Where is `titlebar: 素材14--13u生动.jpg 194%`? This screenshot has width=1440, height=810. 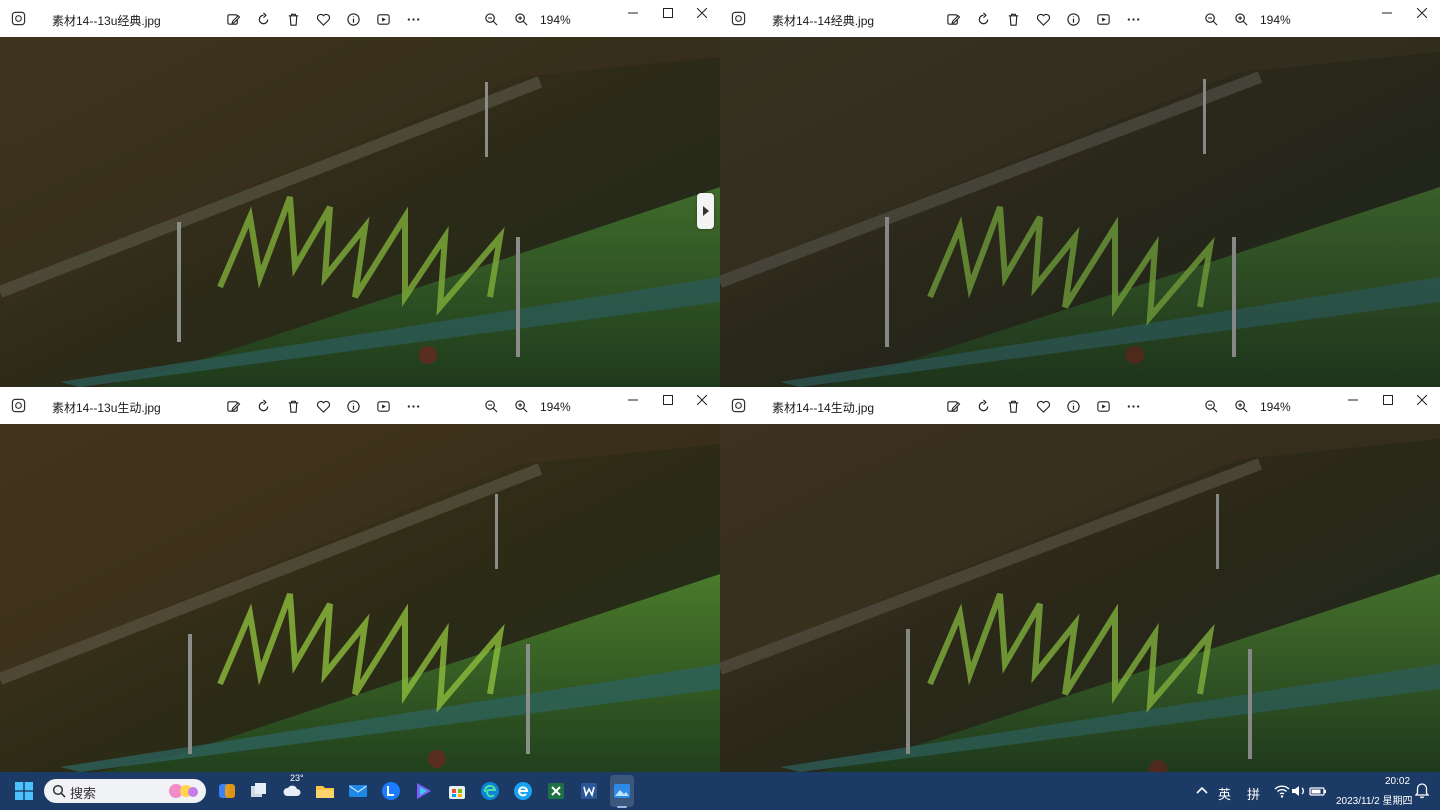
titlebar: 素材14--13u生动.jpg 194% is located at coordinates (360, 405).